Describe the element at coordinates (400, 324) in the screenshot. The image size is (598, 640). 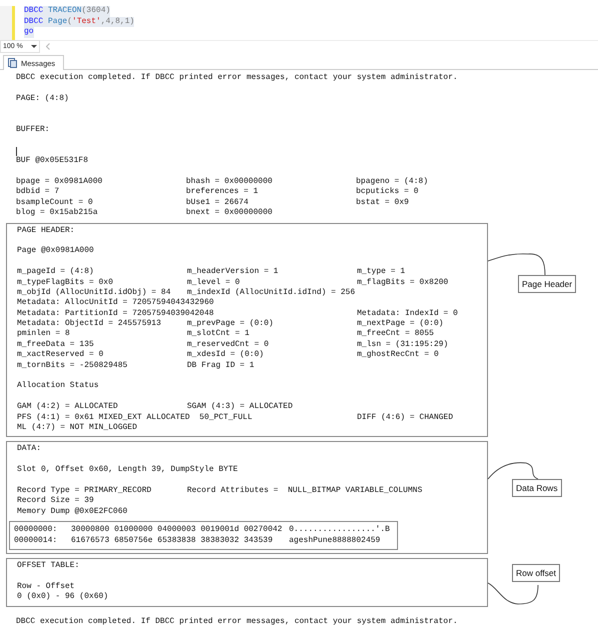
I see `field-value: m_nextPage = (0:0)` at that location.